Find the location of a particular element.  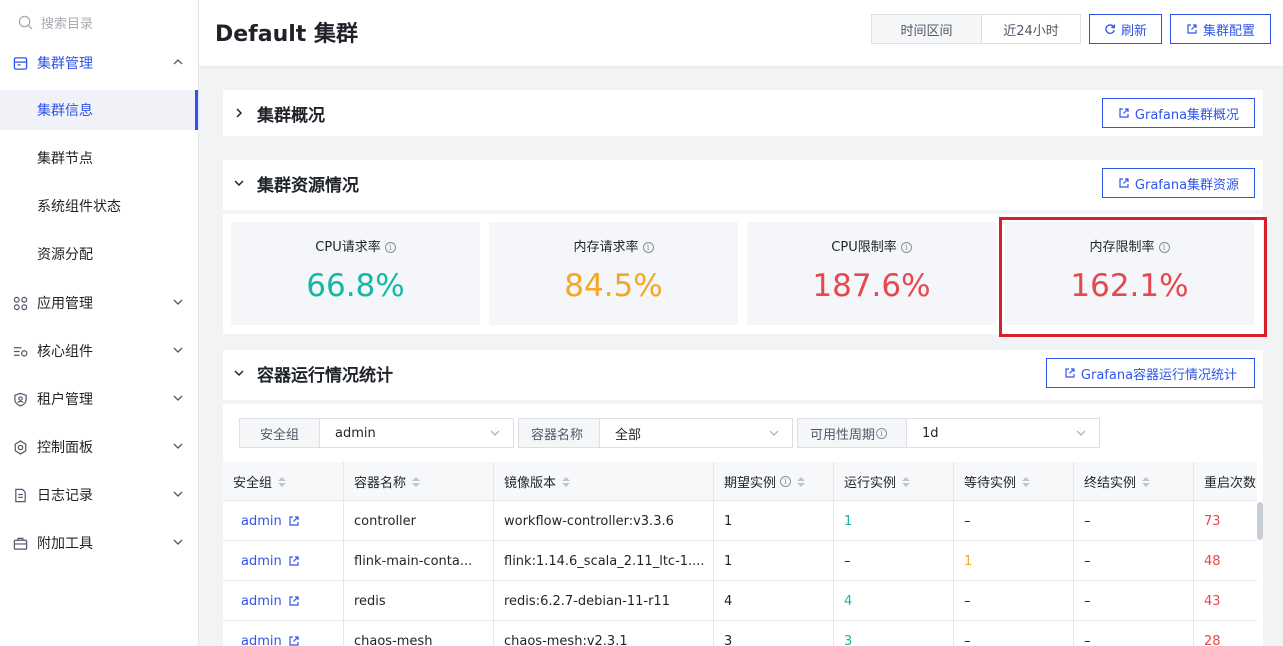

overview-title: 集群概况 is located at coordinates (291, 115).